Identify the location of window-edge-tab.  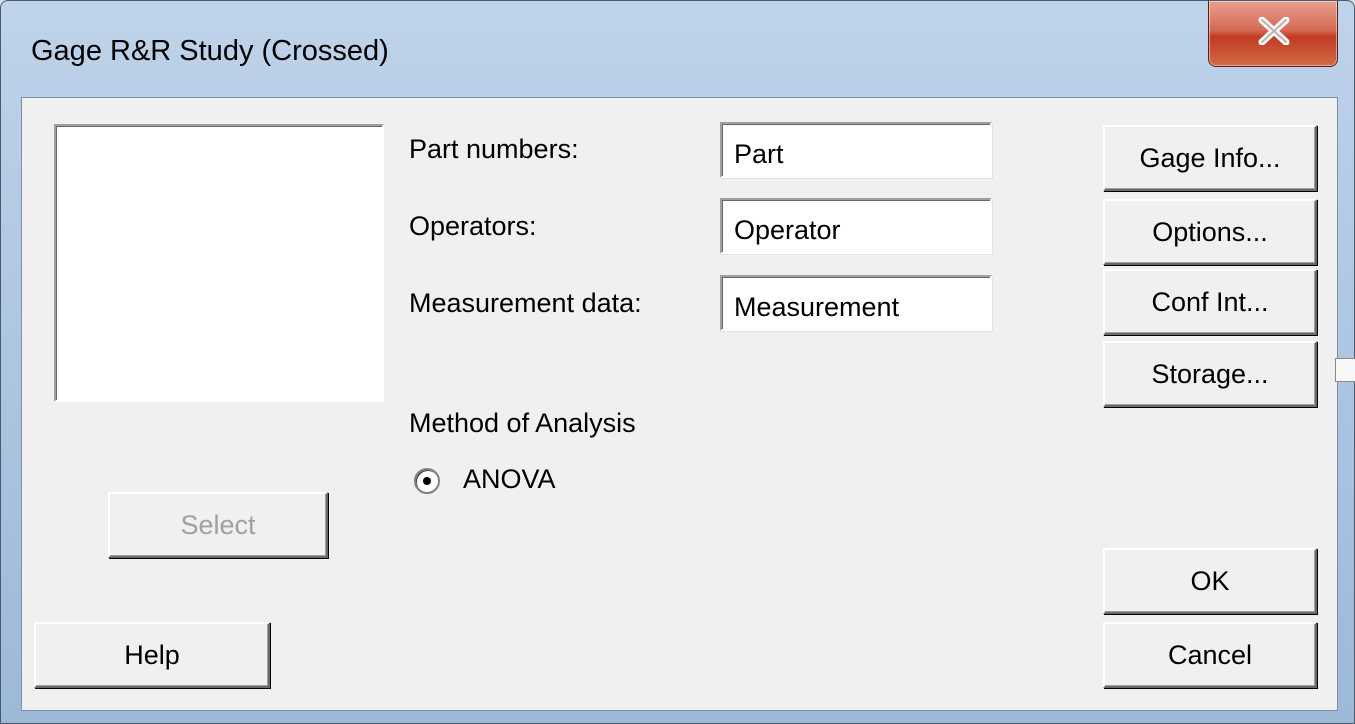
(1345, 370).